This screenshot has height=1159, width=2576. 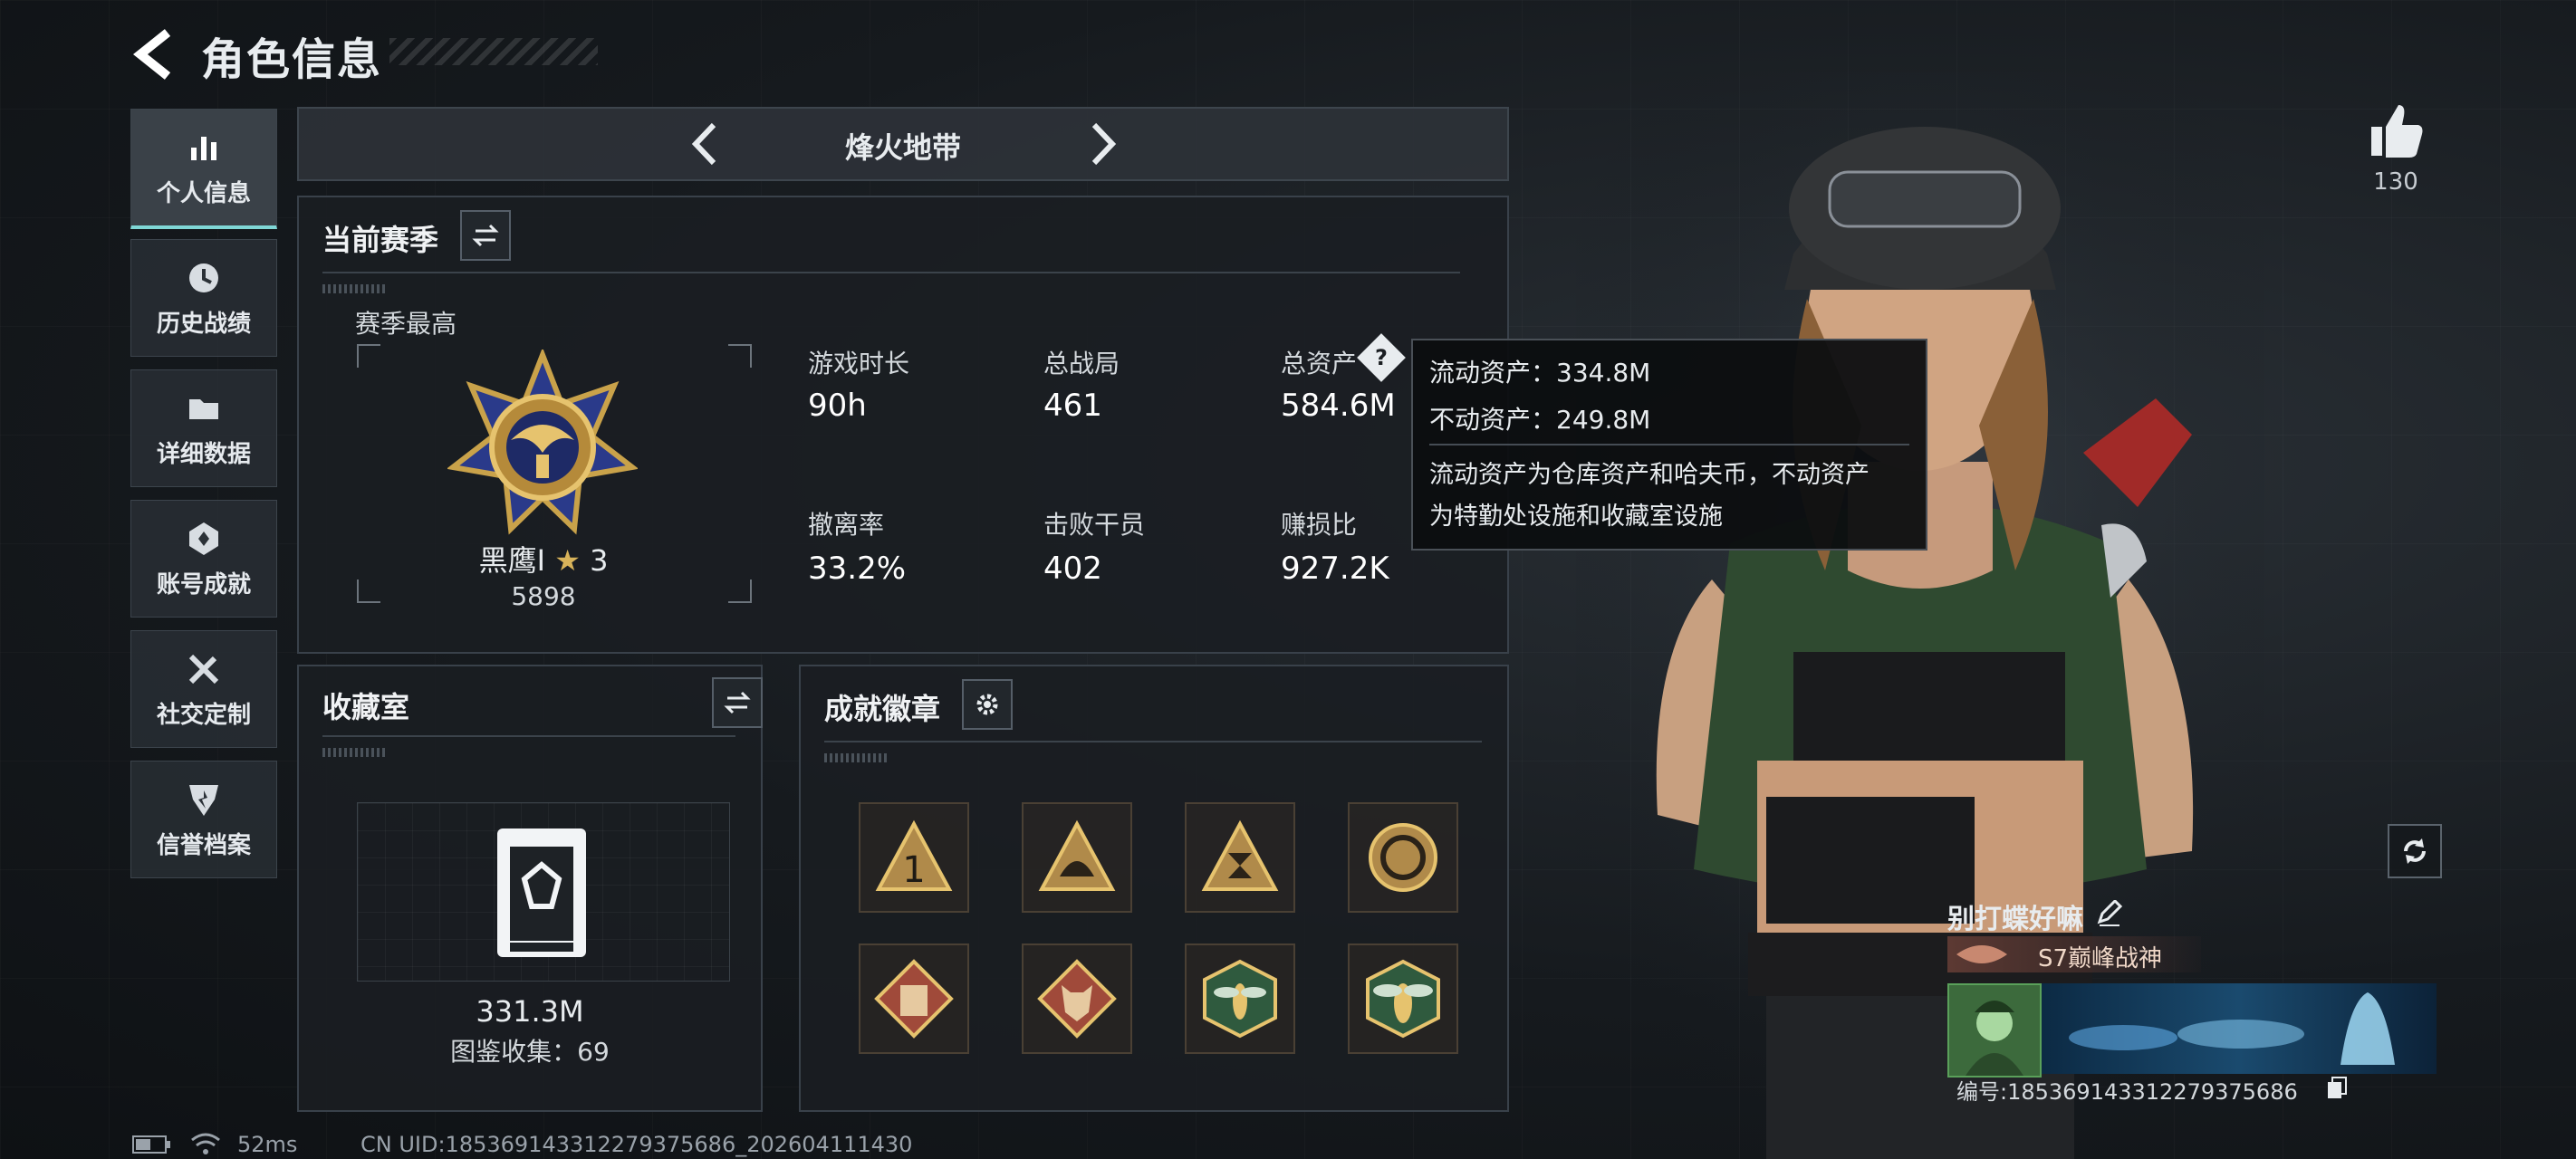 What do you see at coordinates (1338, 406) in the screenshot?
I see `stat-value-total-assets: 584.6M` at bounding box center [1338, 406].